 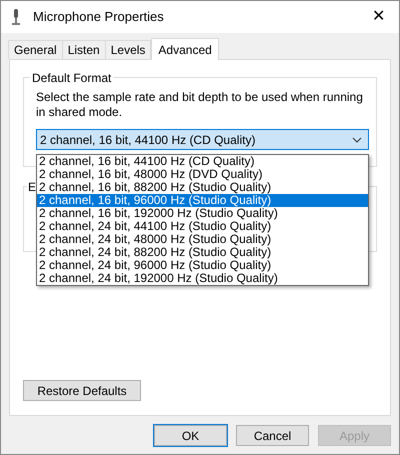 I want to click on format-dropdown: 2 channel, 16 bit, 44100 Hz (CD Quality), so click(x=202, y=139).